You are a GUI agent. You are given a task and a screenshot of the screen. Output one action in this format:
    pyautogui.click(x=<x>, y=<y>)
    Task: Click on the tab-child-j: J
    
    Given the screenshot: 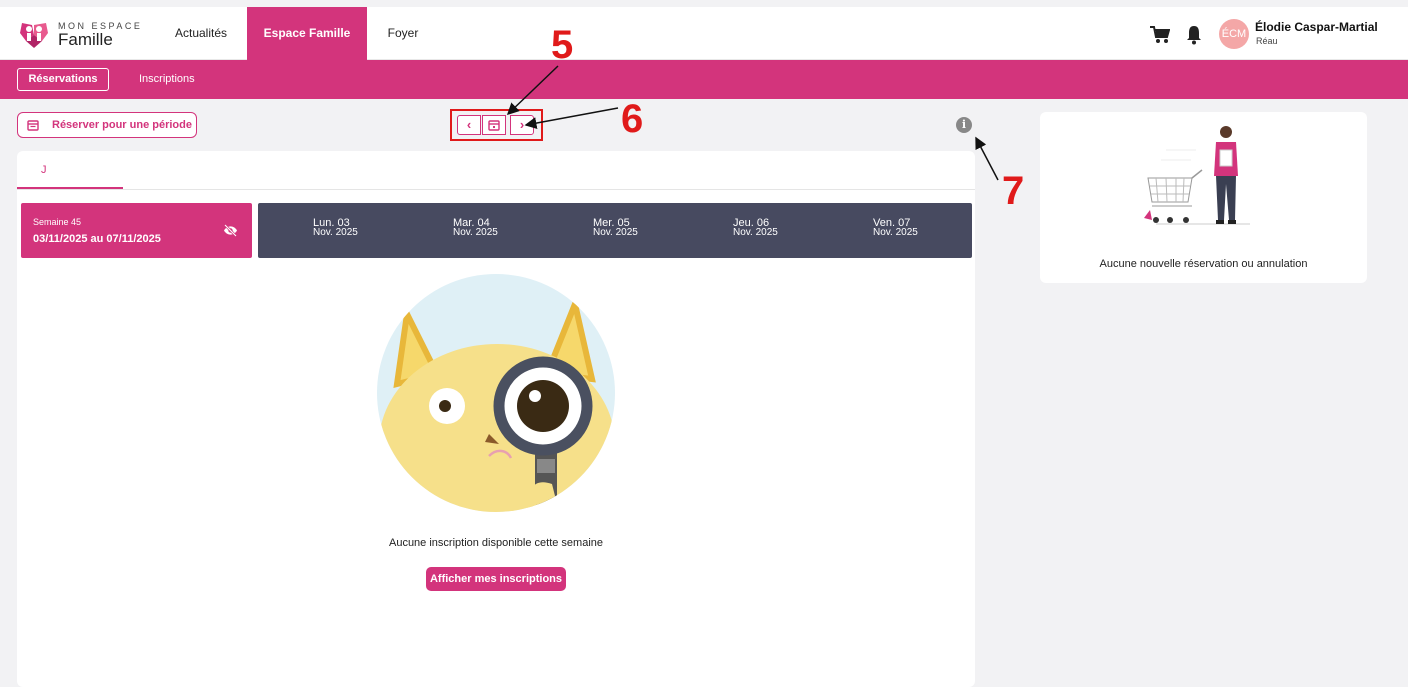 What is the action you would take?
    pyautogui.click(x=70, y=170)
    